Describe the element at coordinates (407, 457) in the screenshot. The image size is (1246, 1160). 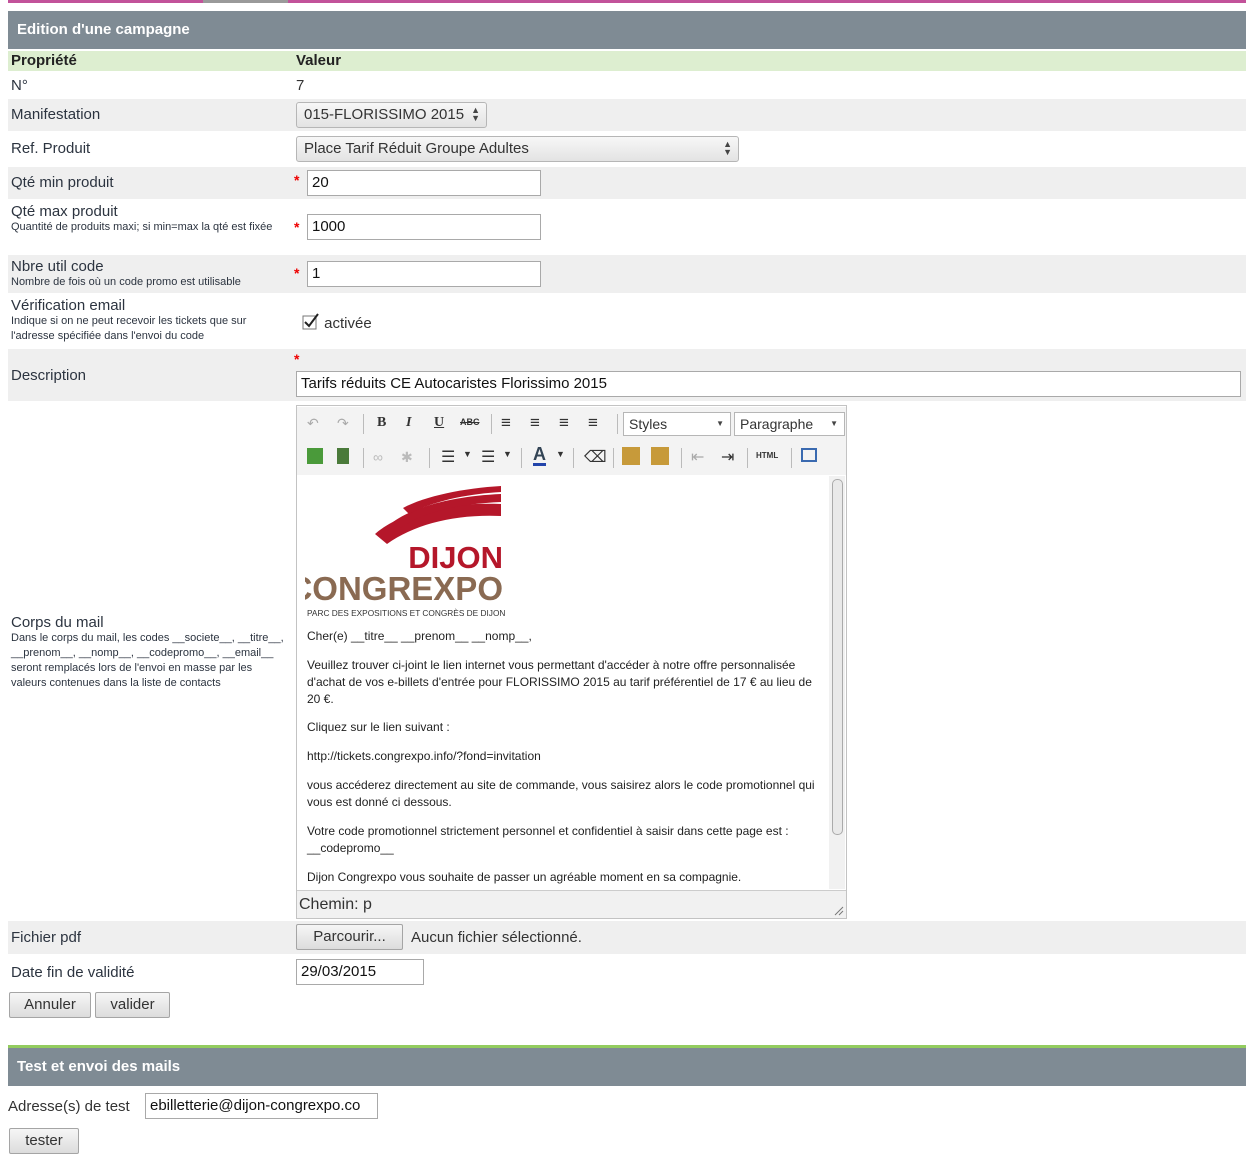
I see `unlink-icon: ✱` at that location.